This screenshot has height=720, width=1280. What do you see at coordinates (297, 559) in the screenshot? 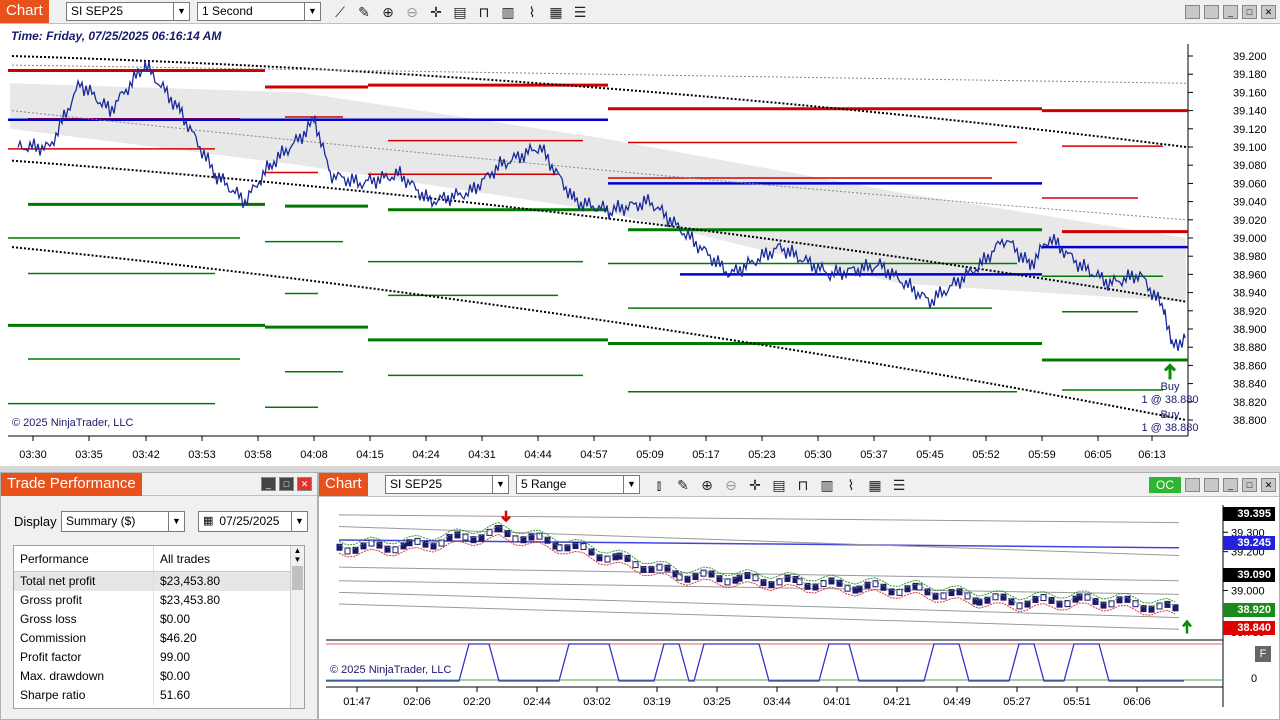
I see `scroll-down-icon: ▼` at bounding box center [297, 559].